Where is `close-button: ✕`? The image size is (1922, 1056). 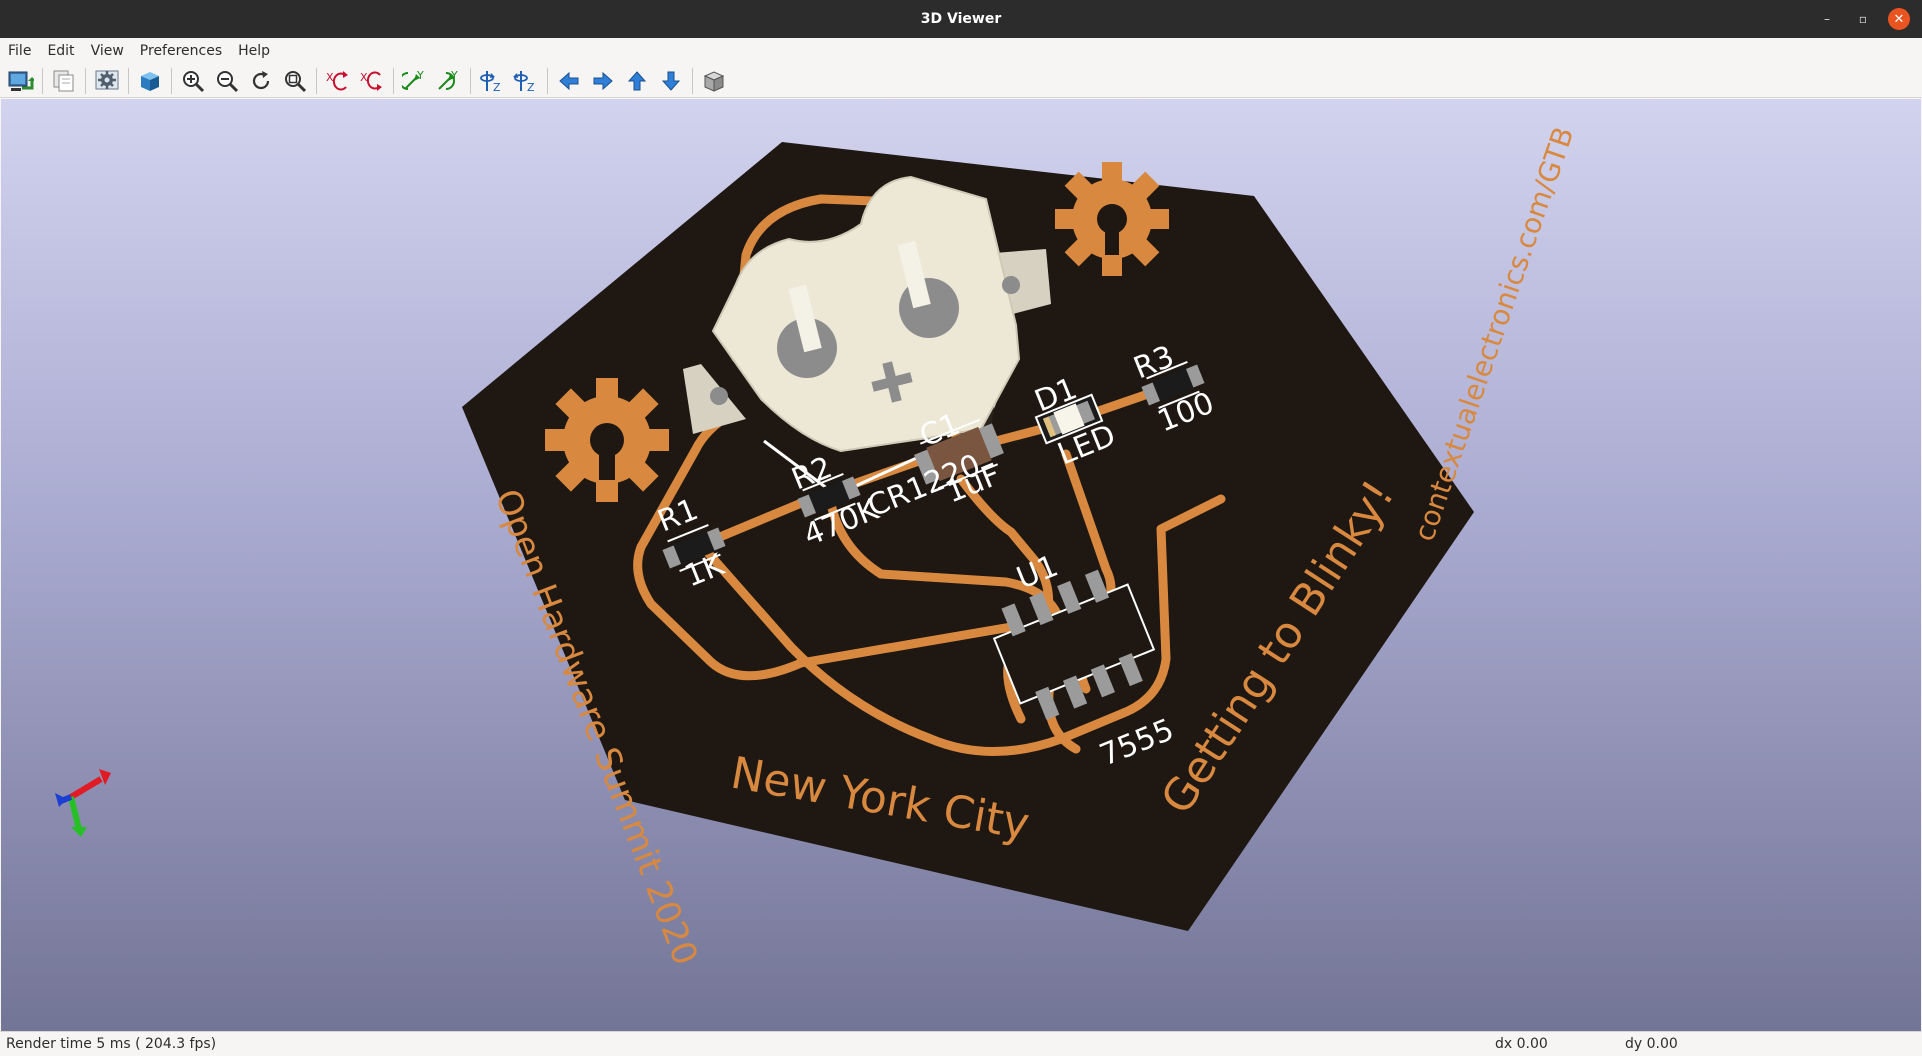
close-button: ✕ is located at coordinates (1899, 19).